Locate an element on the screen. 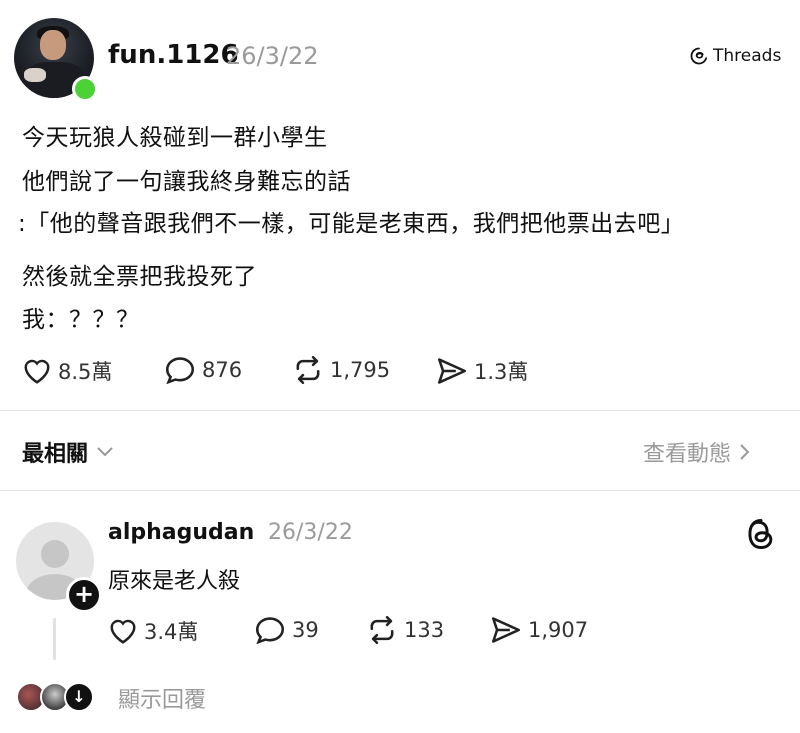  show-replies-link: 顯示回覆 is located at coordinates (162, 698).